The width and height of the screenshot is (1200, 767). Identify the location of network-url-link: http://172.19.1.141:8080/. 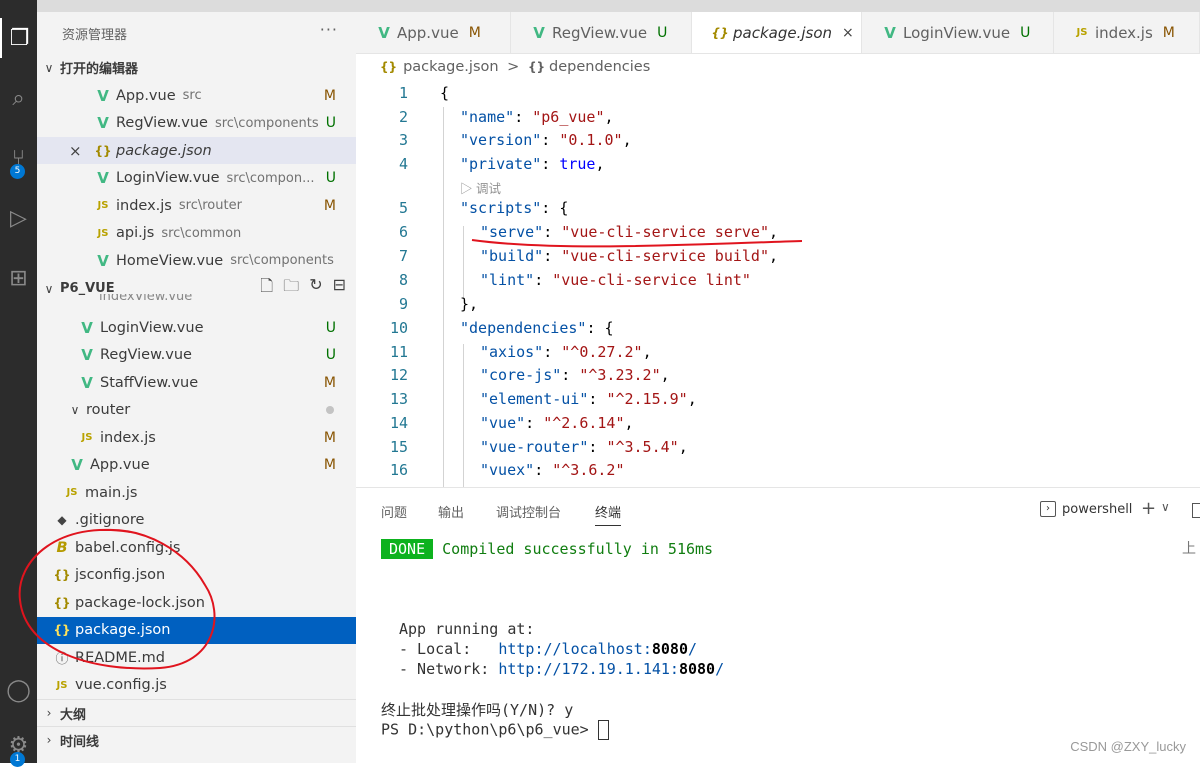
(611, 669).